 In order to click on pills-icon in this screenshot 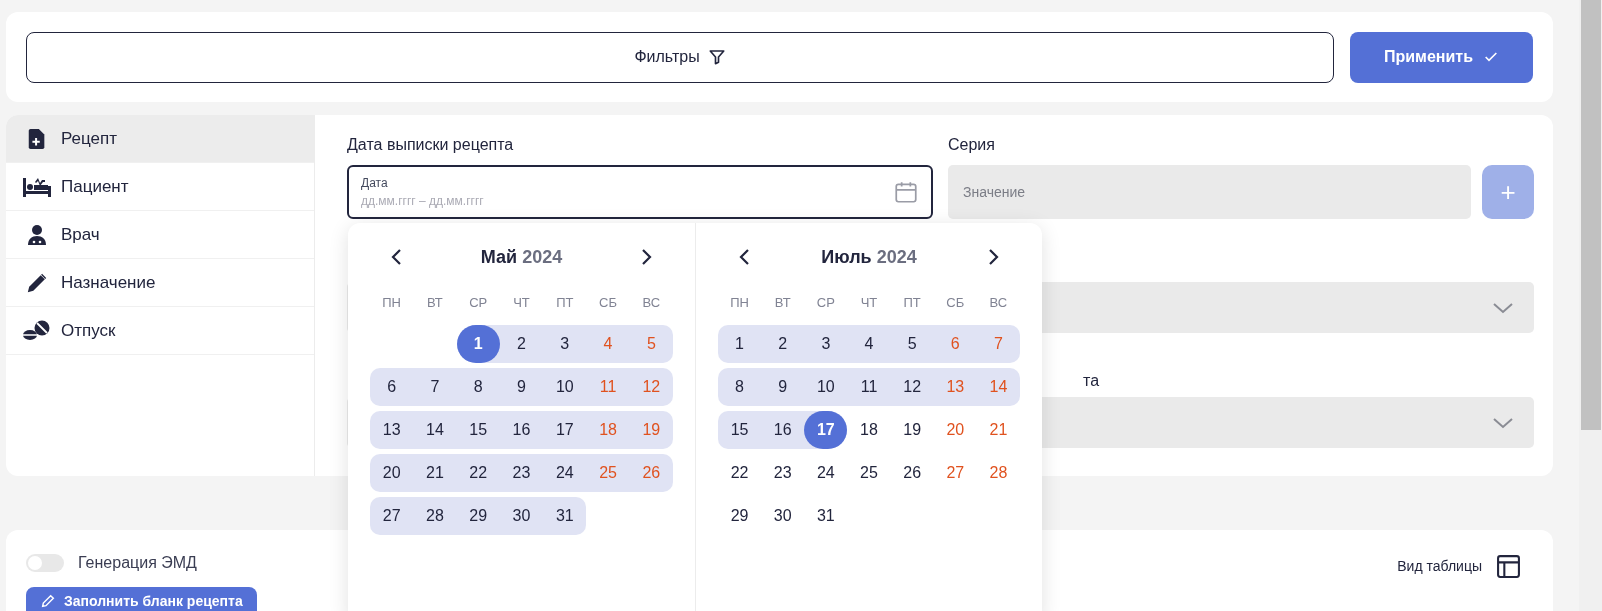, I will do `click(37, 330)`.